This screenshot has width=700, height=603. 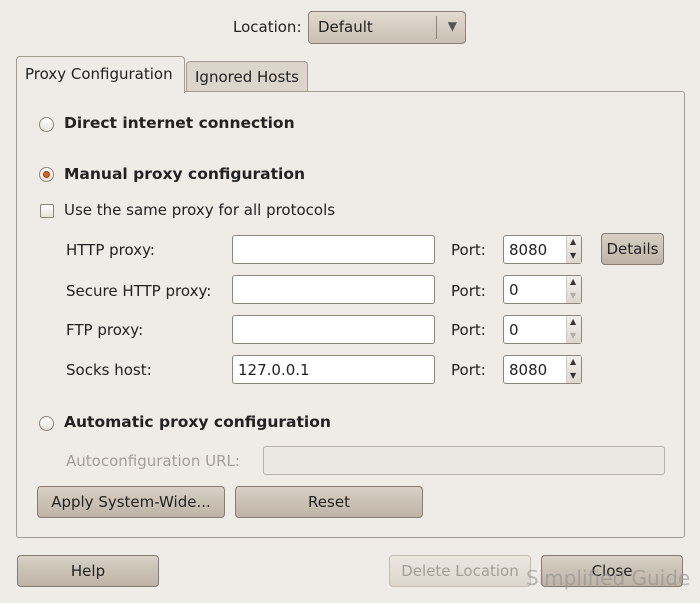 What do you see at coordinates (514, 330) in the screenshot?
I see `ftp-port-value: 0` at bounding box center [514, 330].